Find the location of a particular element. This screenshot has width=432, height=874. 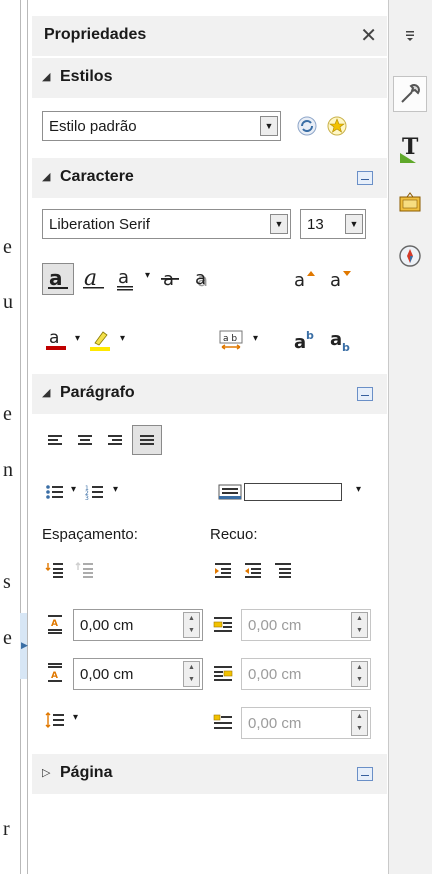

background-dropdown-arrow: ▾ is located at coordinates (358, 489).